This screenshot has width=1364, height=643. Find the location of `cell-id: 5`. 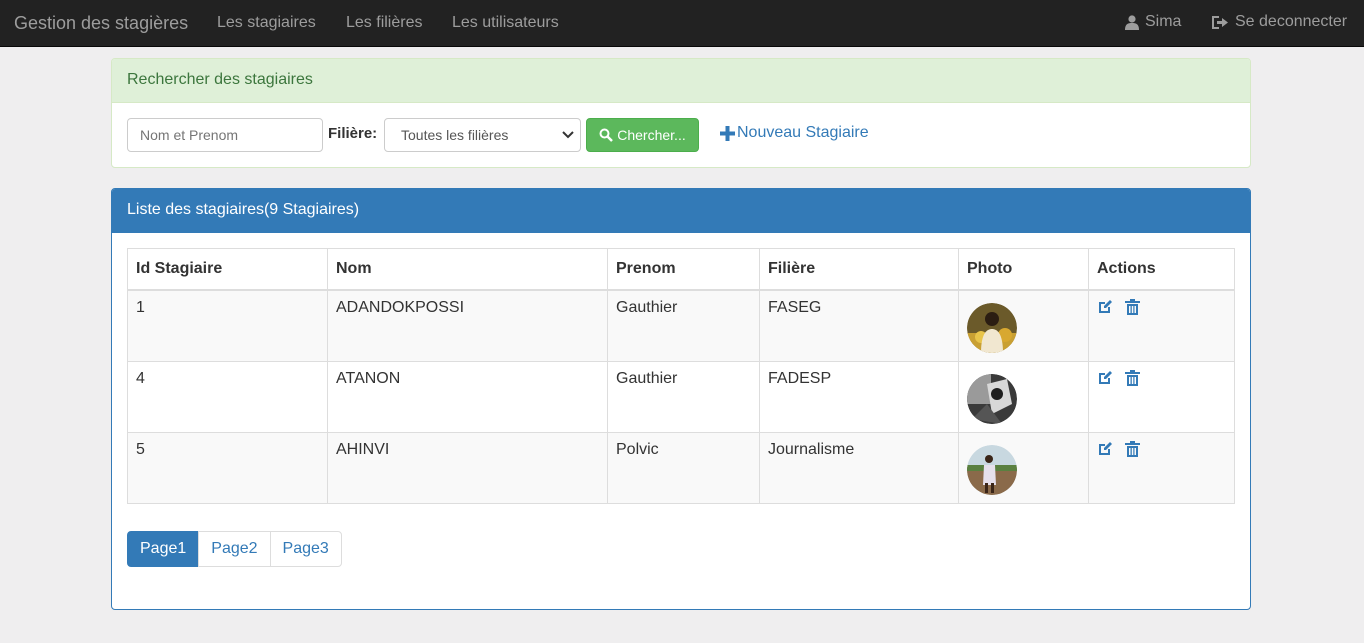

cell-id: 5 is located at coordinates (227, 467).